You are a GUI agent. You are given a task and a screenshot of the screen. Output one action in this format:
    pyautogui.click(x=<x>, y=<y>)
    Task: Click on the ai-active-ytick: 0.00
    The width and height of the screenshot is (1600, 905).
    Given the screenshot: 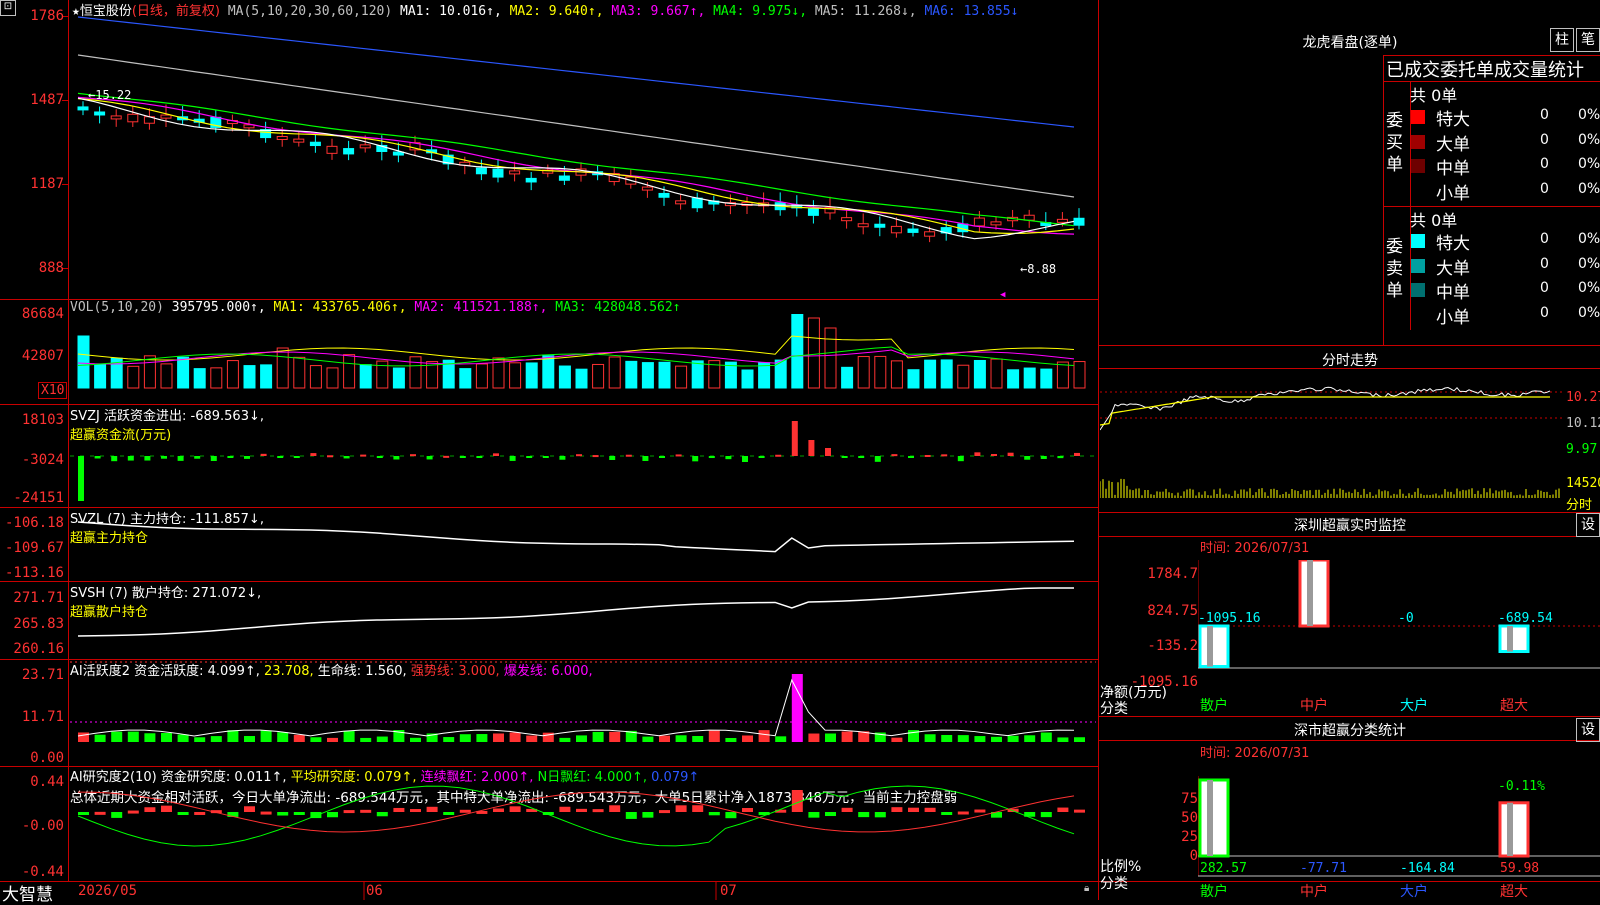 What is the action you would take?
    pyautogui.click(x=47, y=758)
    